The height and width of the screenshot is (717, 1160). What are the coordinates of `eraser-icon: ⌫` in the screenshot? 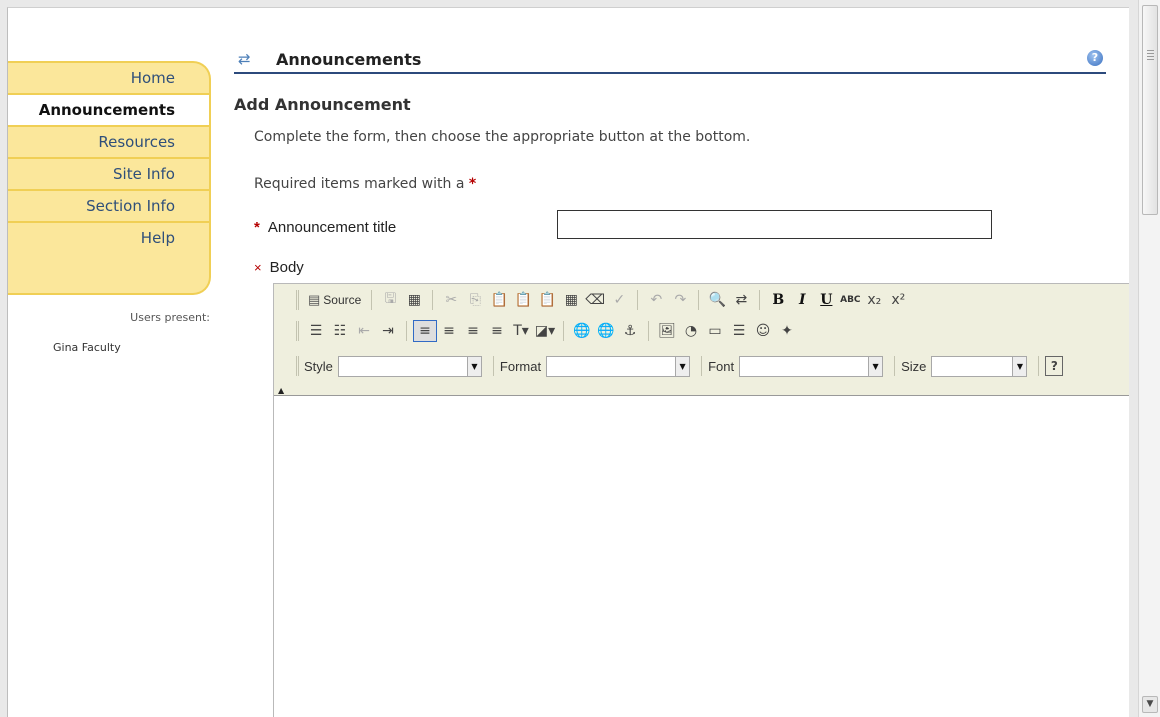 It's located at (595, 300).